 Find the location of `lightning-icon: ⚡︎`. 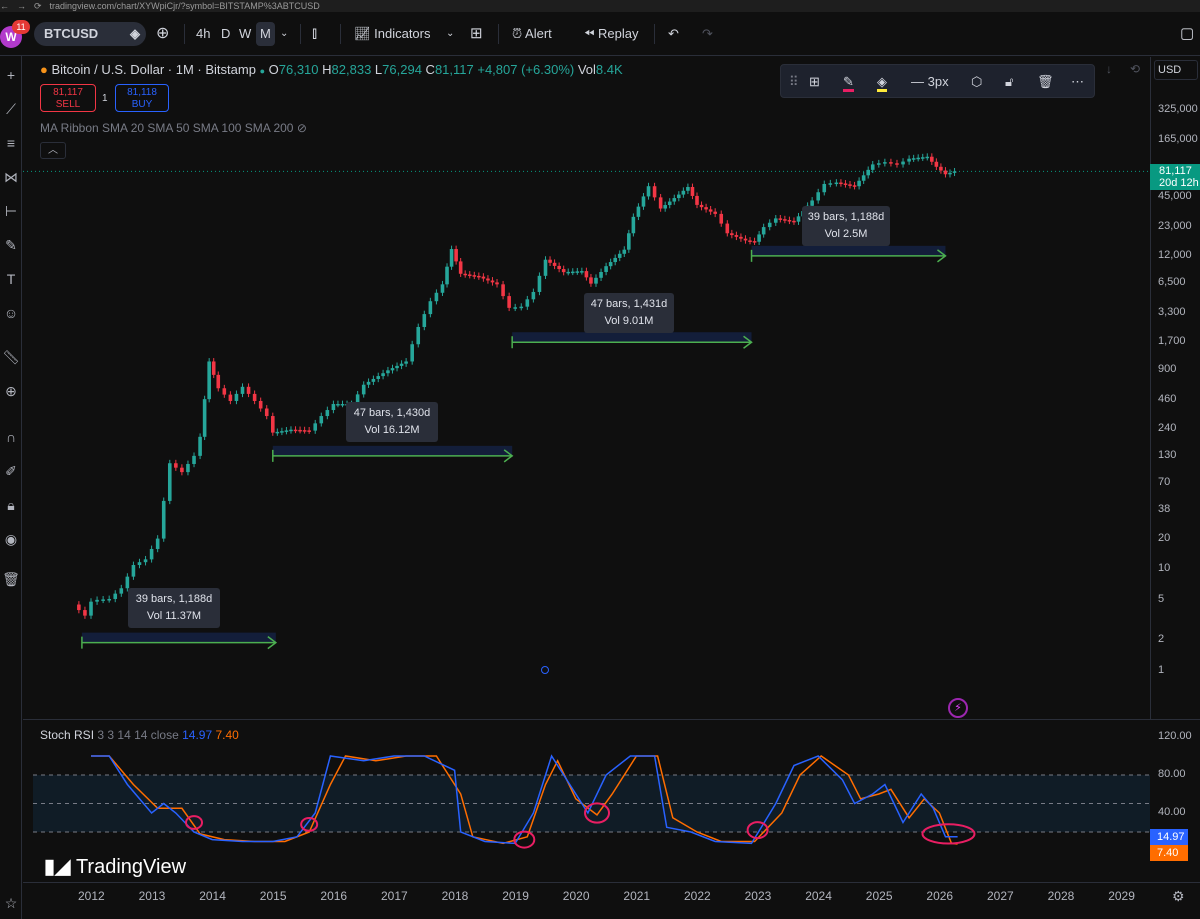

lightning-icon: ⚡︎ is located at coordinates (958, 708).